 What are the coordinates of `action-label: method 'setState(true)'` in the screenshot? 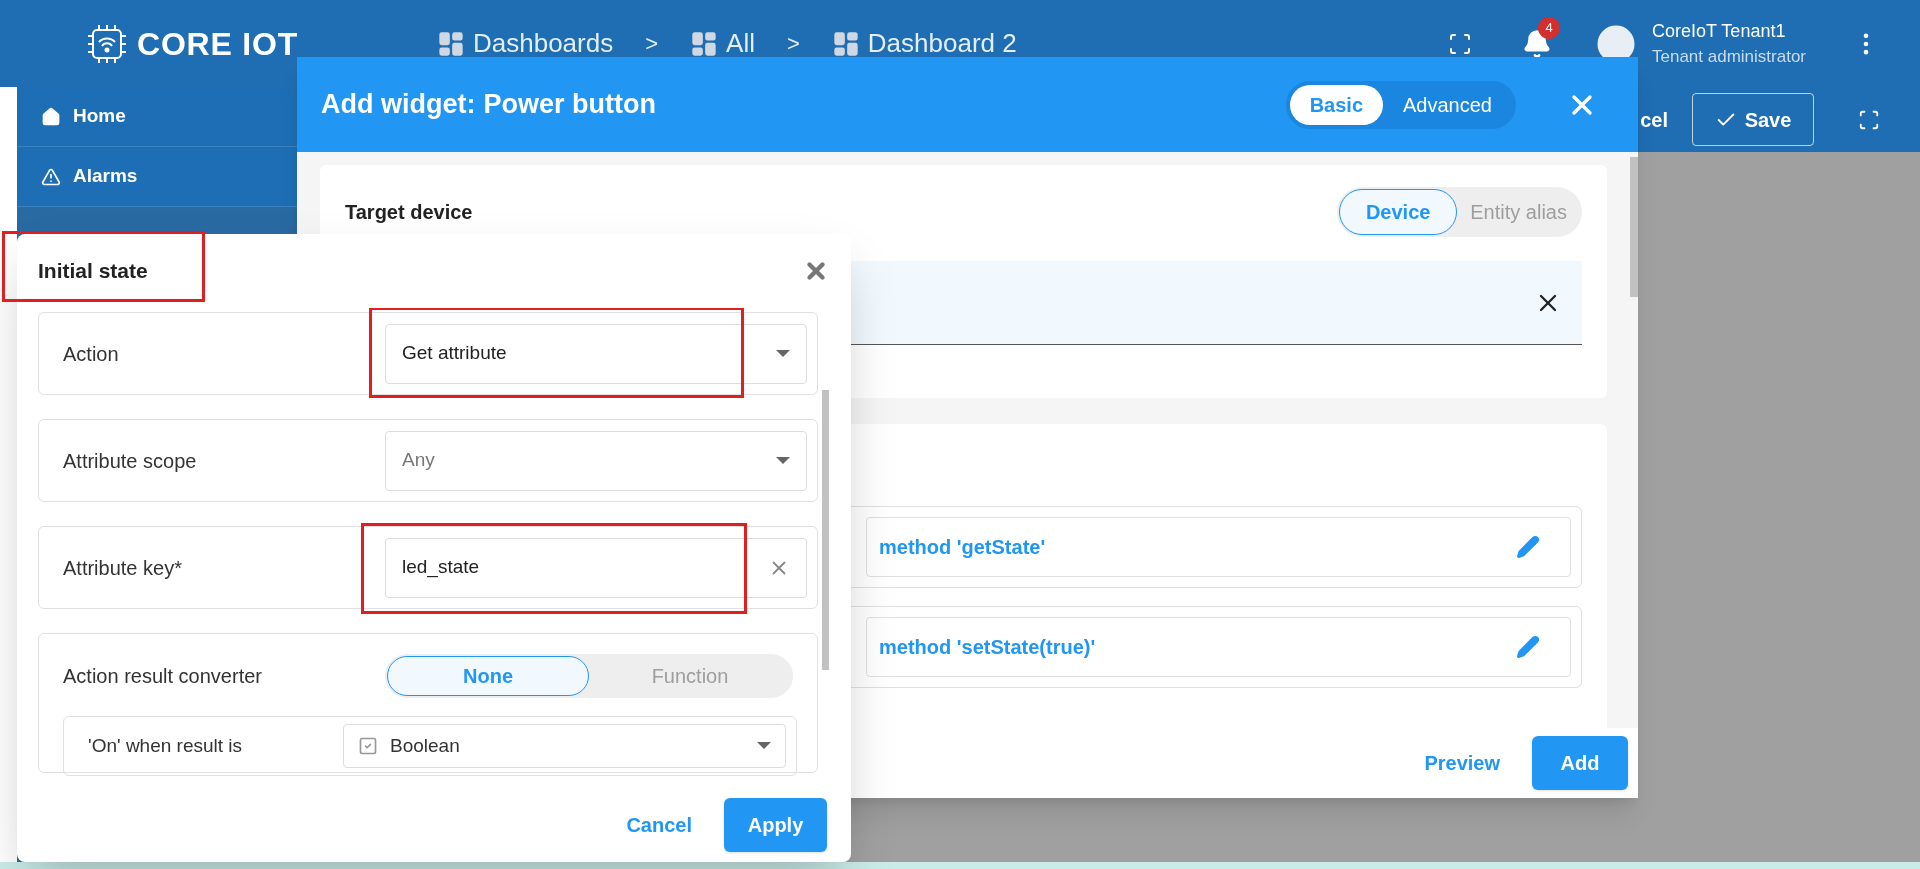 It's located at (987, 647).